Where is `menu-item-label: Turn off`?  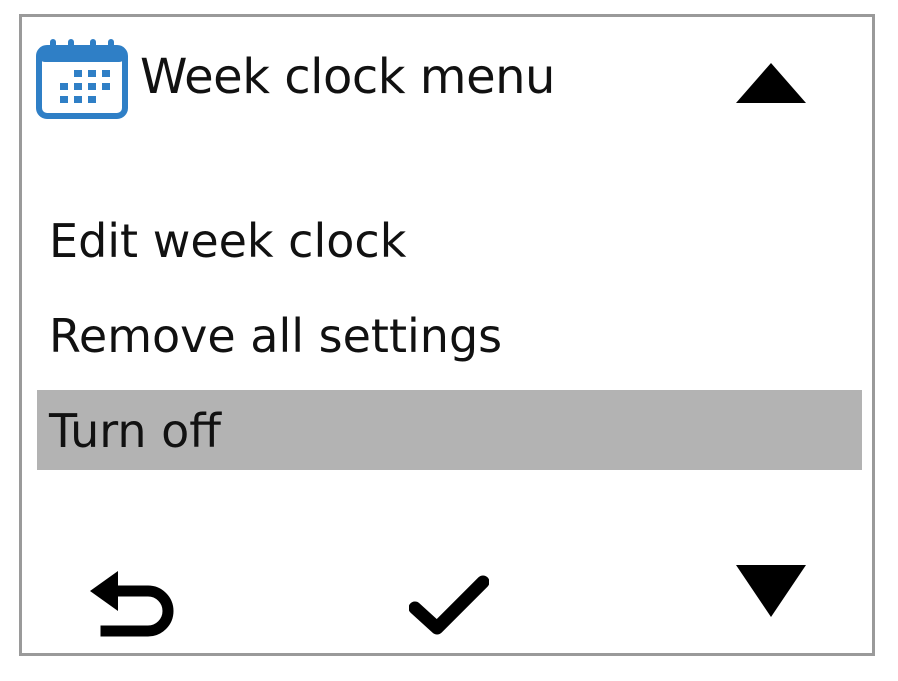
menu-item-label: Turn off is located at coordinates (135, 431).